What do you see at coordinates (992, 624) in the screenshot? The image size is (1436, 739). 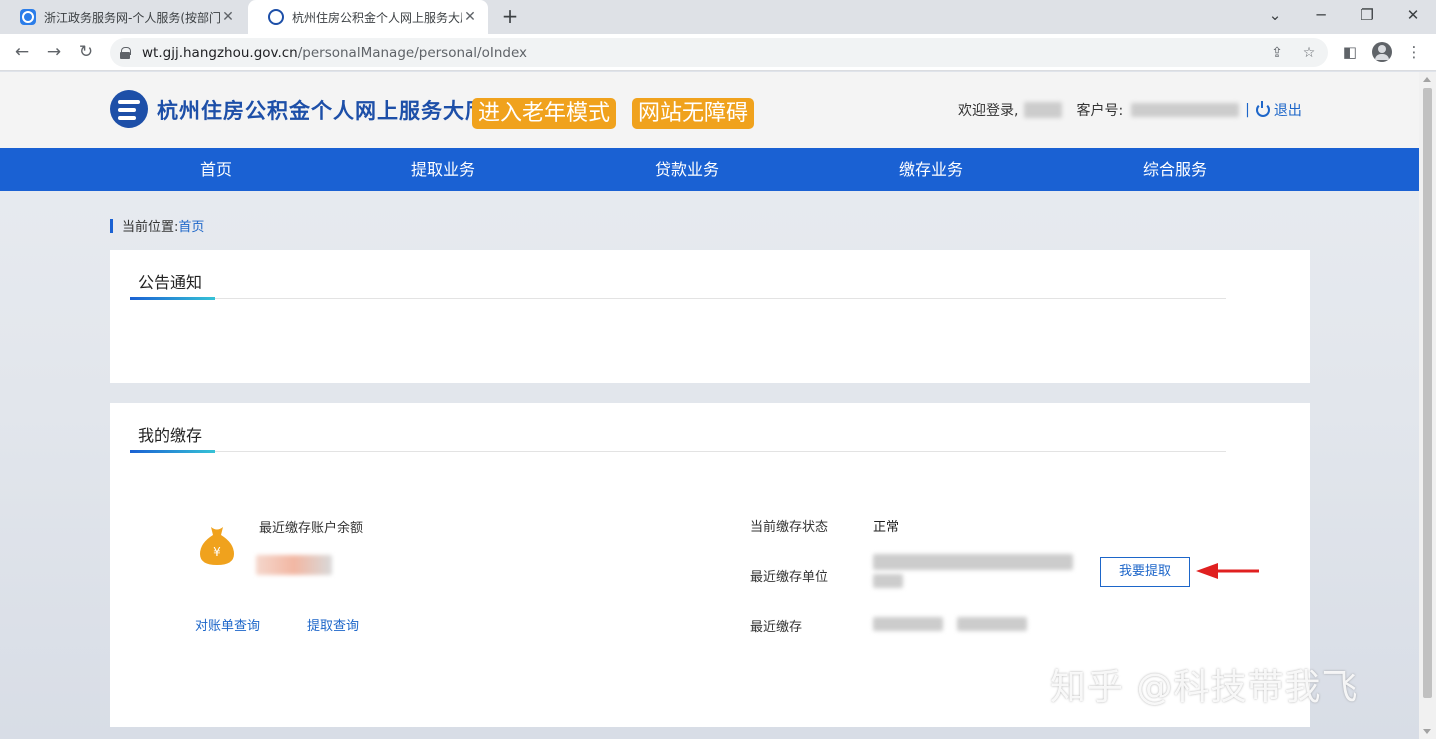 I see `recent-amount-redacted` at bounding box center [992, 624].